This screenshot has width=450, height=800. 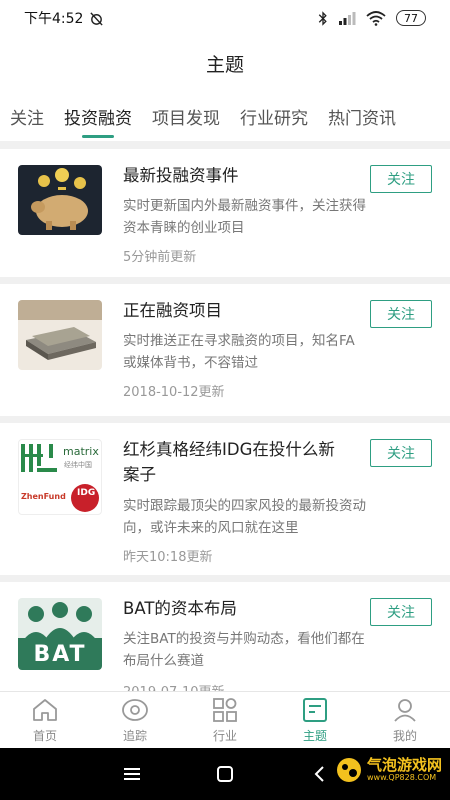 I want to click on matrix-logo-text: matrix, so click(x=81, y=451).